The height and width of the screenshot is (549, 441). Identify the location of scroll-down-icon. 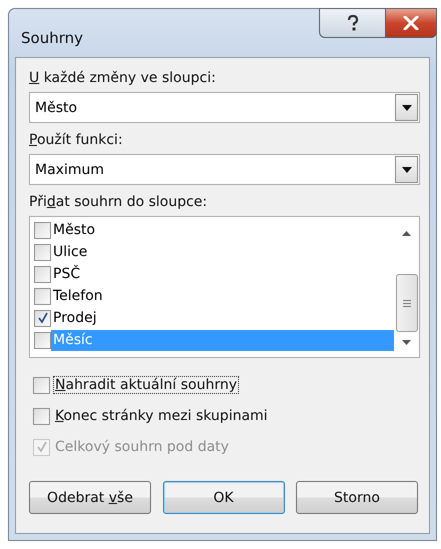
(406, 342).